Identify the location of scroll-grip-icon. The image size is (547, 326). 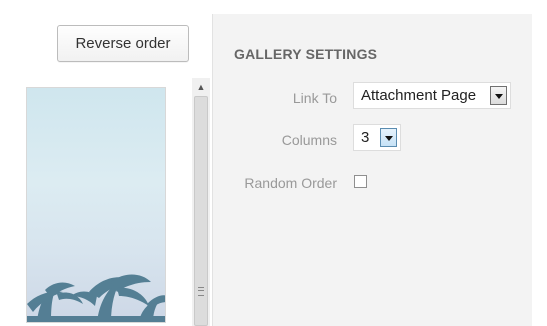
(201, 291).